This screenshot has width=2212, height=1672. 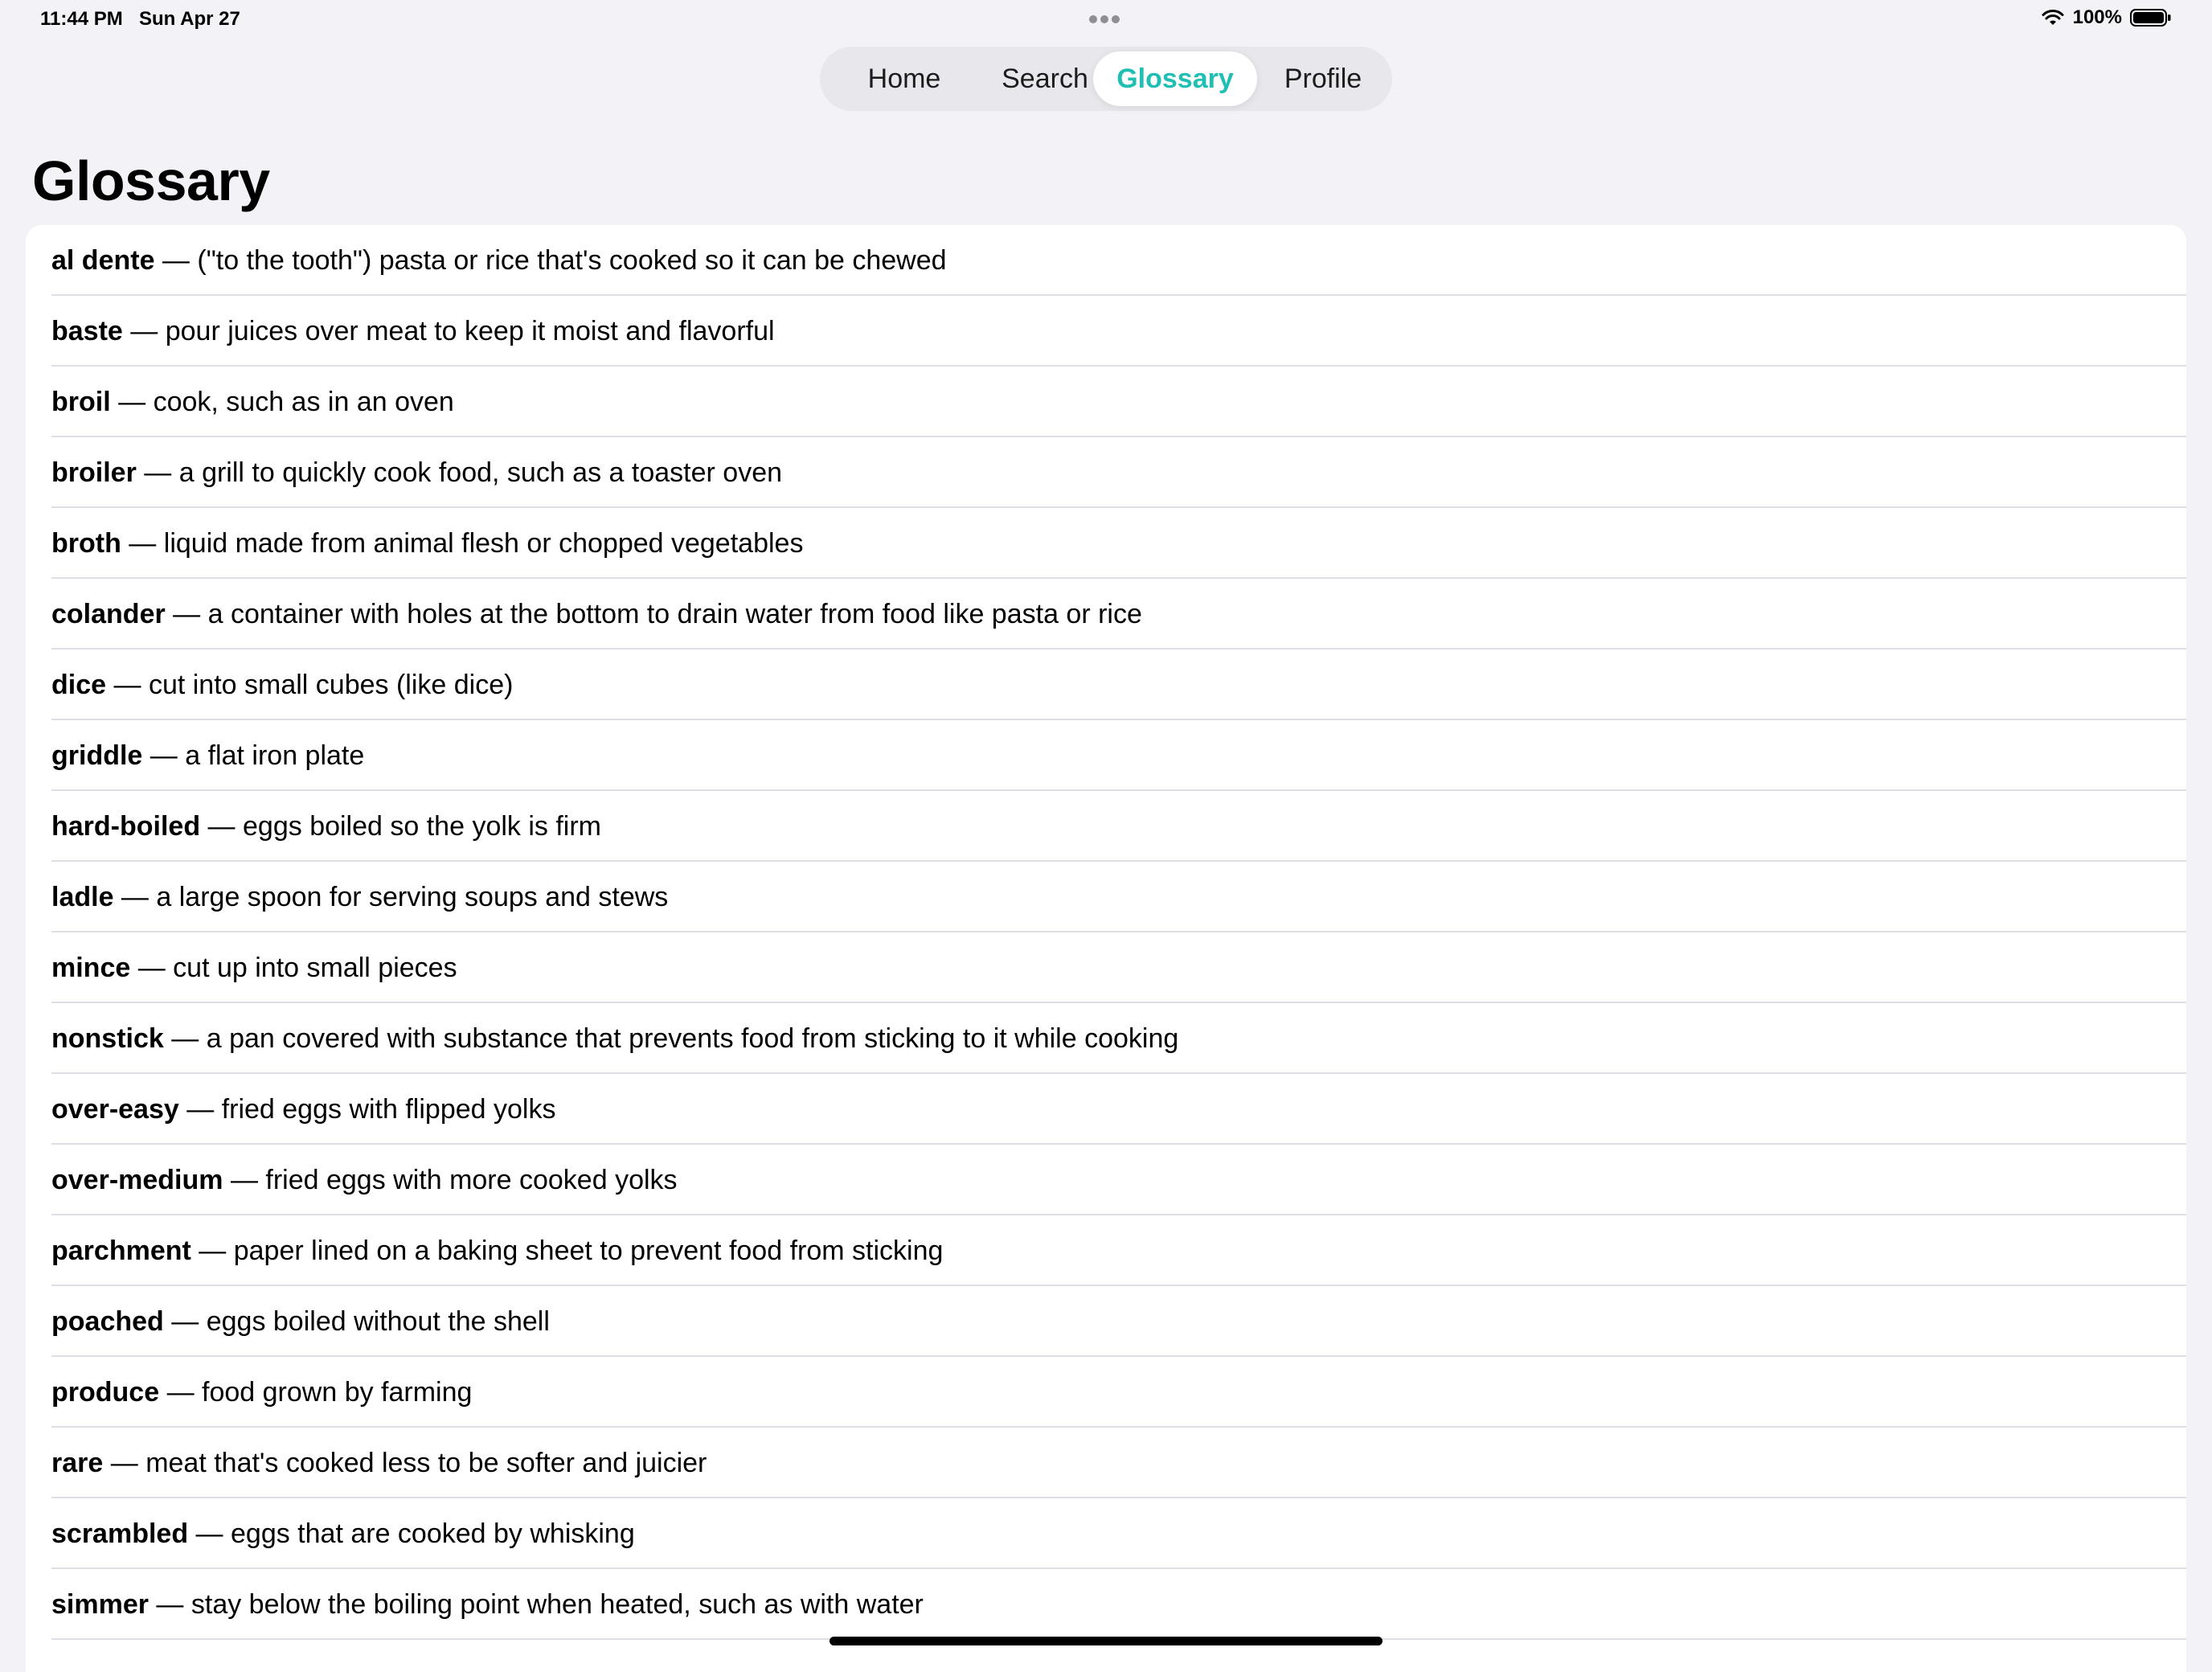 What do you see at coordinates (81, 402) in the screenshot?
I see `glossary-term: broil` at bounding box center [81, 402].